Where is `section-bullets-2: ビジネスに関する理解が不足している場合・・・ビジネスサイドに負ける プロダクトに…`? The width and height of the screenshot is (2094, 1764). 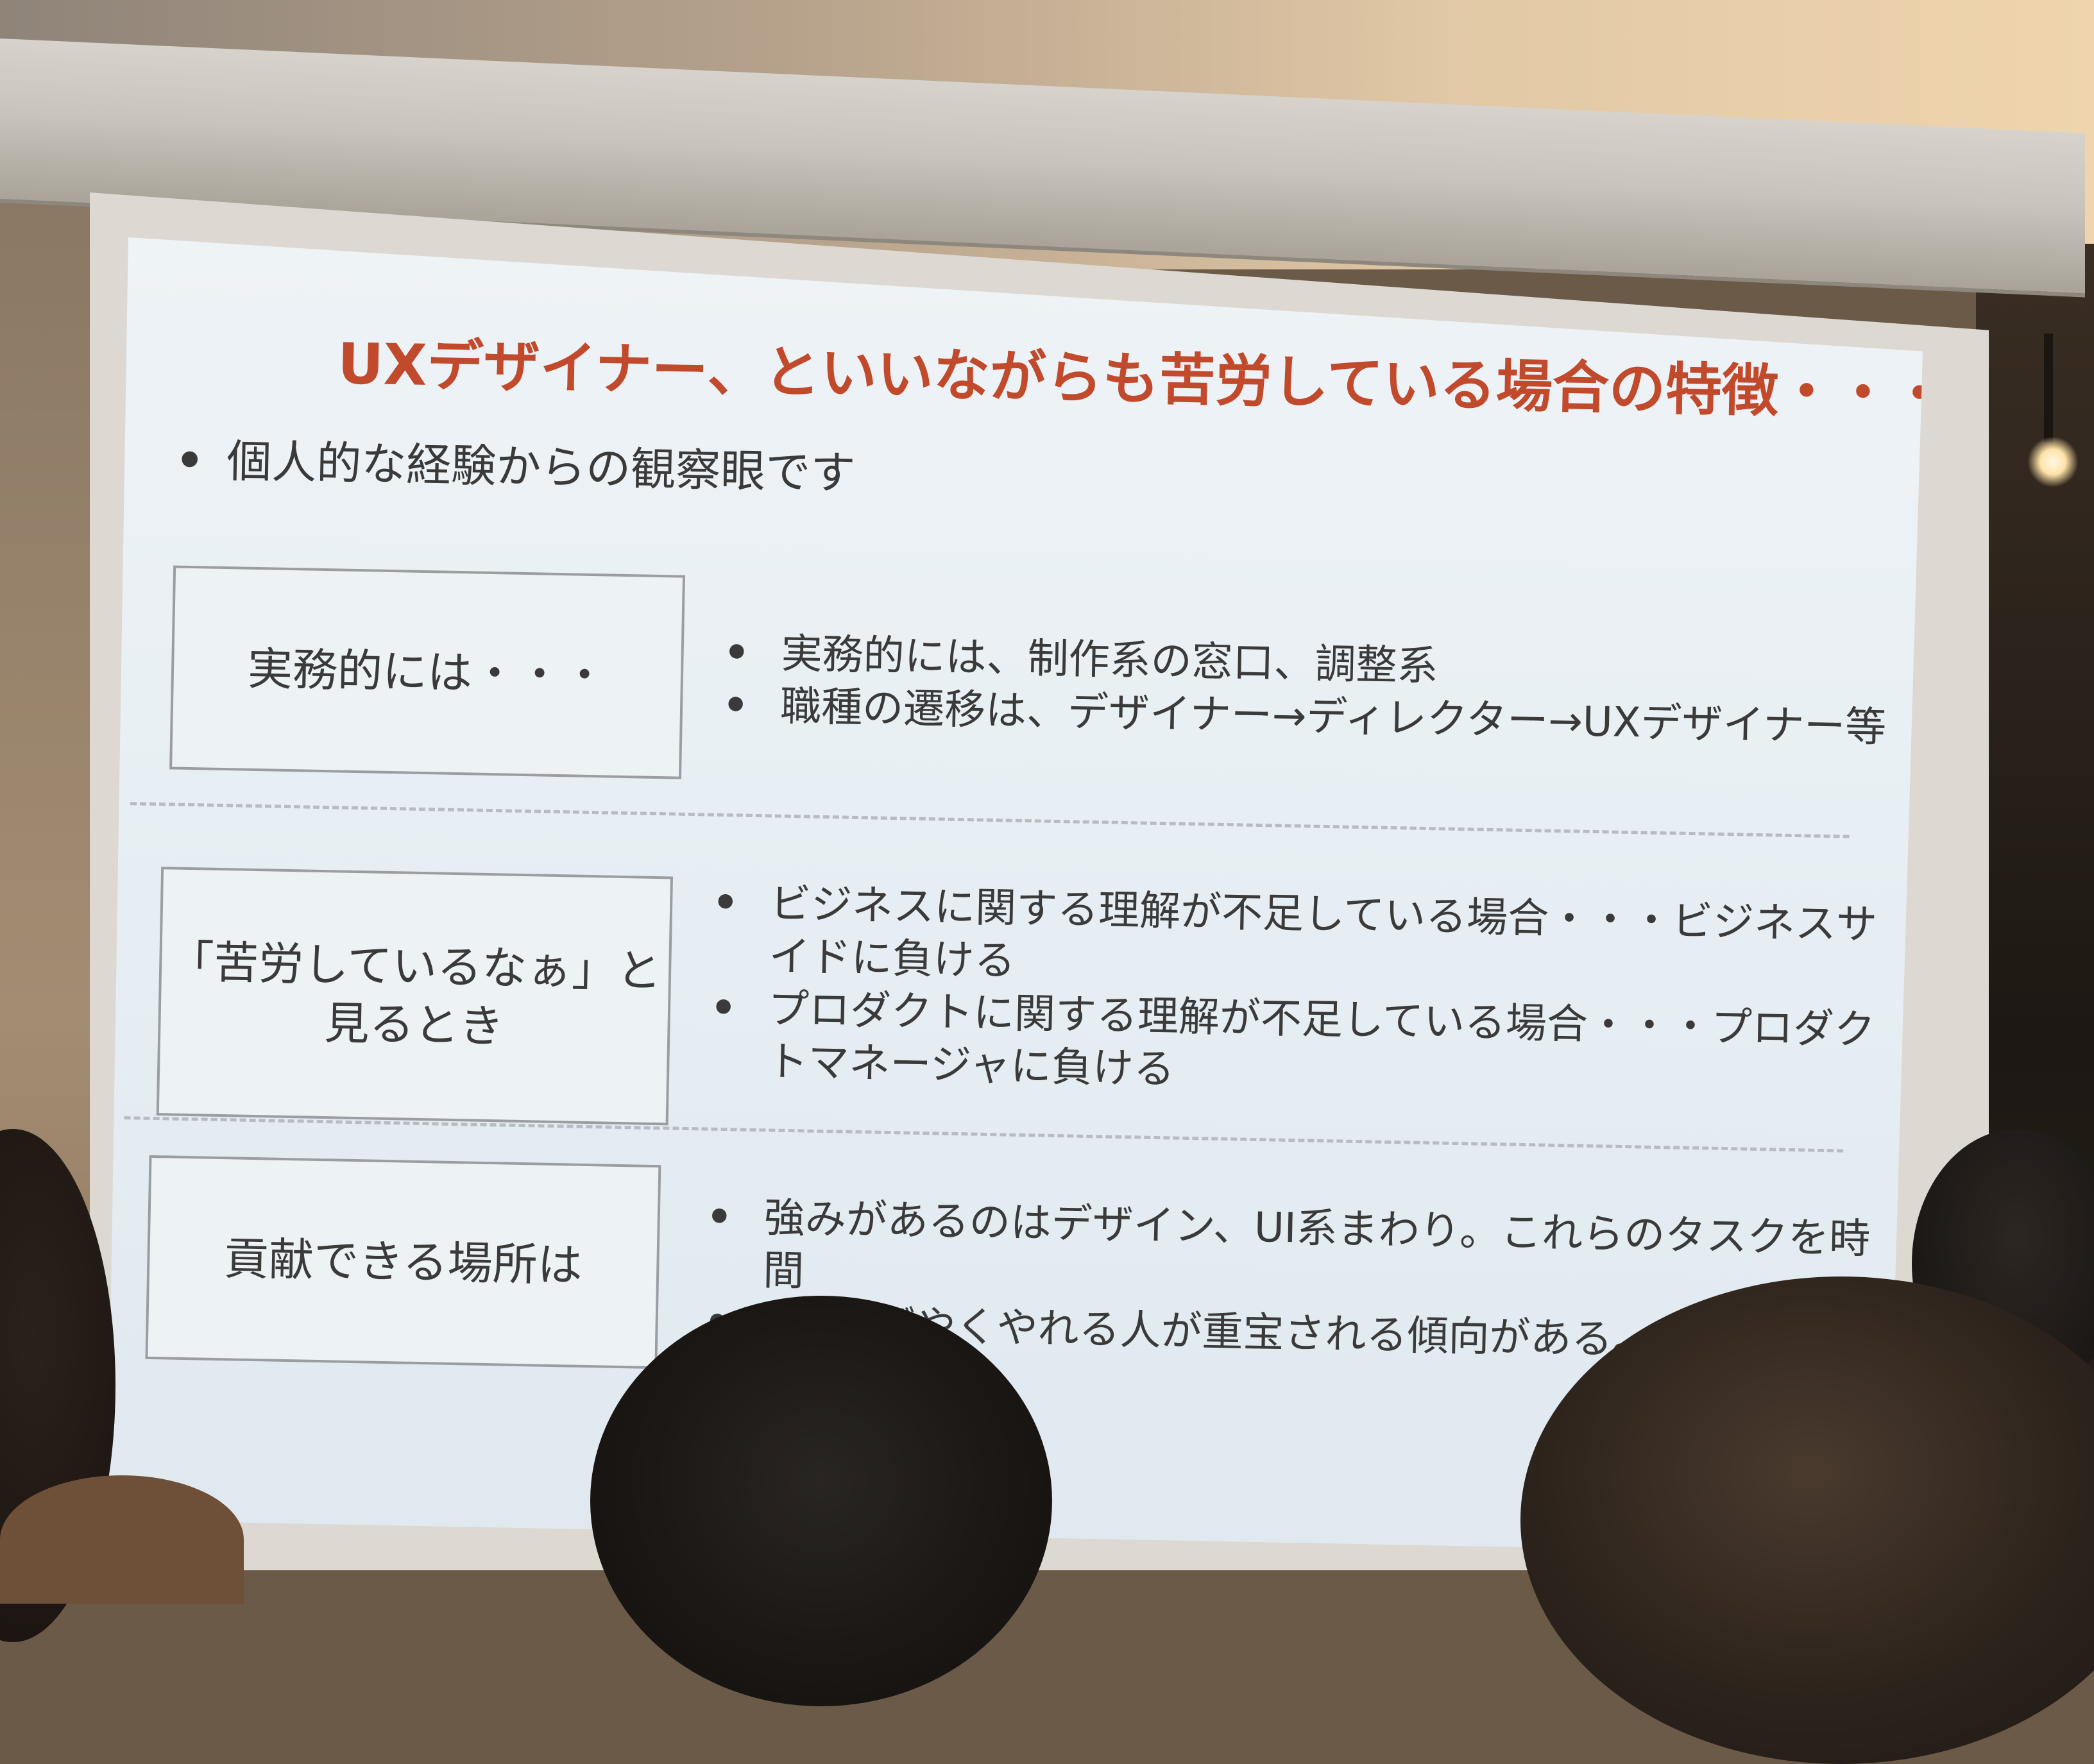 section-bullets-2: ビジネスに関する理解が不足している場合・・・ビジネスサイドに負ける プロダクトに… is located at coordinates (1294, 994).